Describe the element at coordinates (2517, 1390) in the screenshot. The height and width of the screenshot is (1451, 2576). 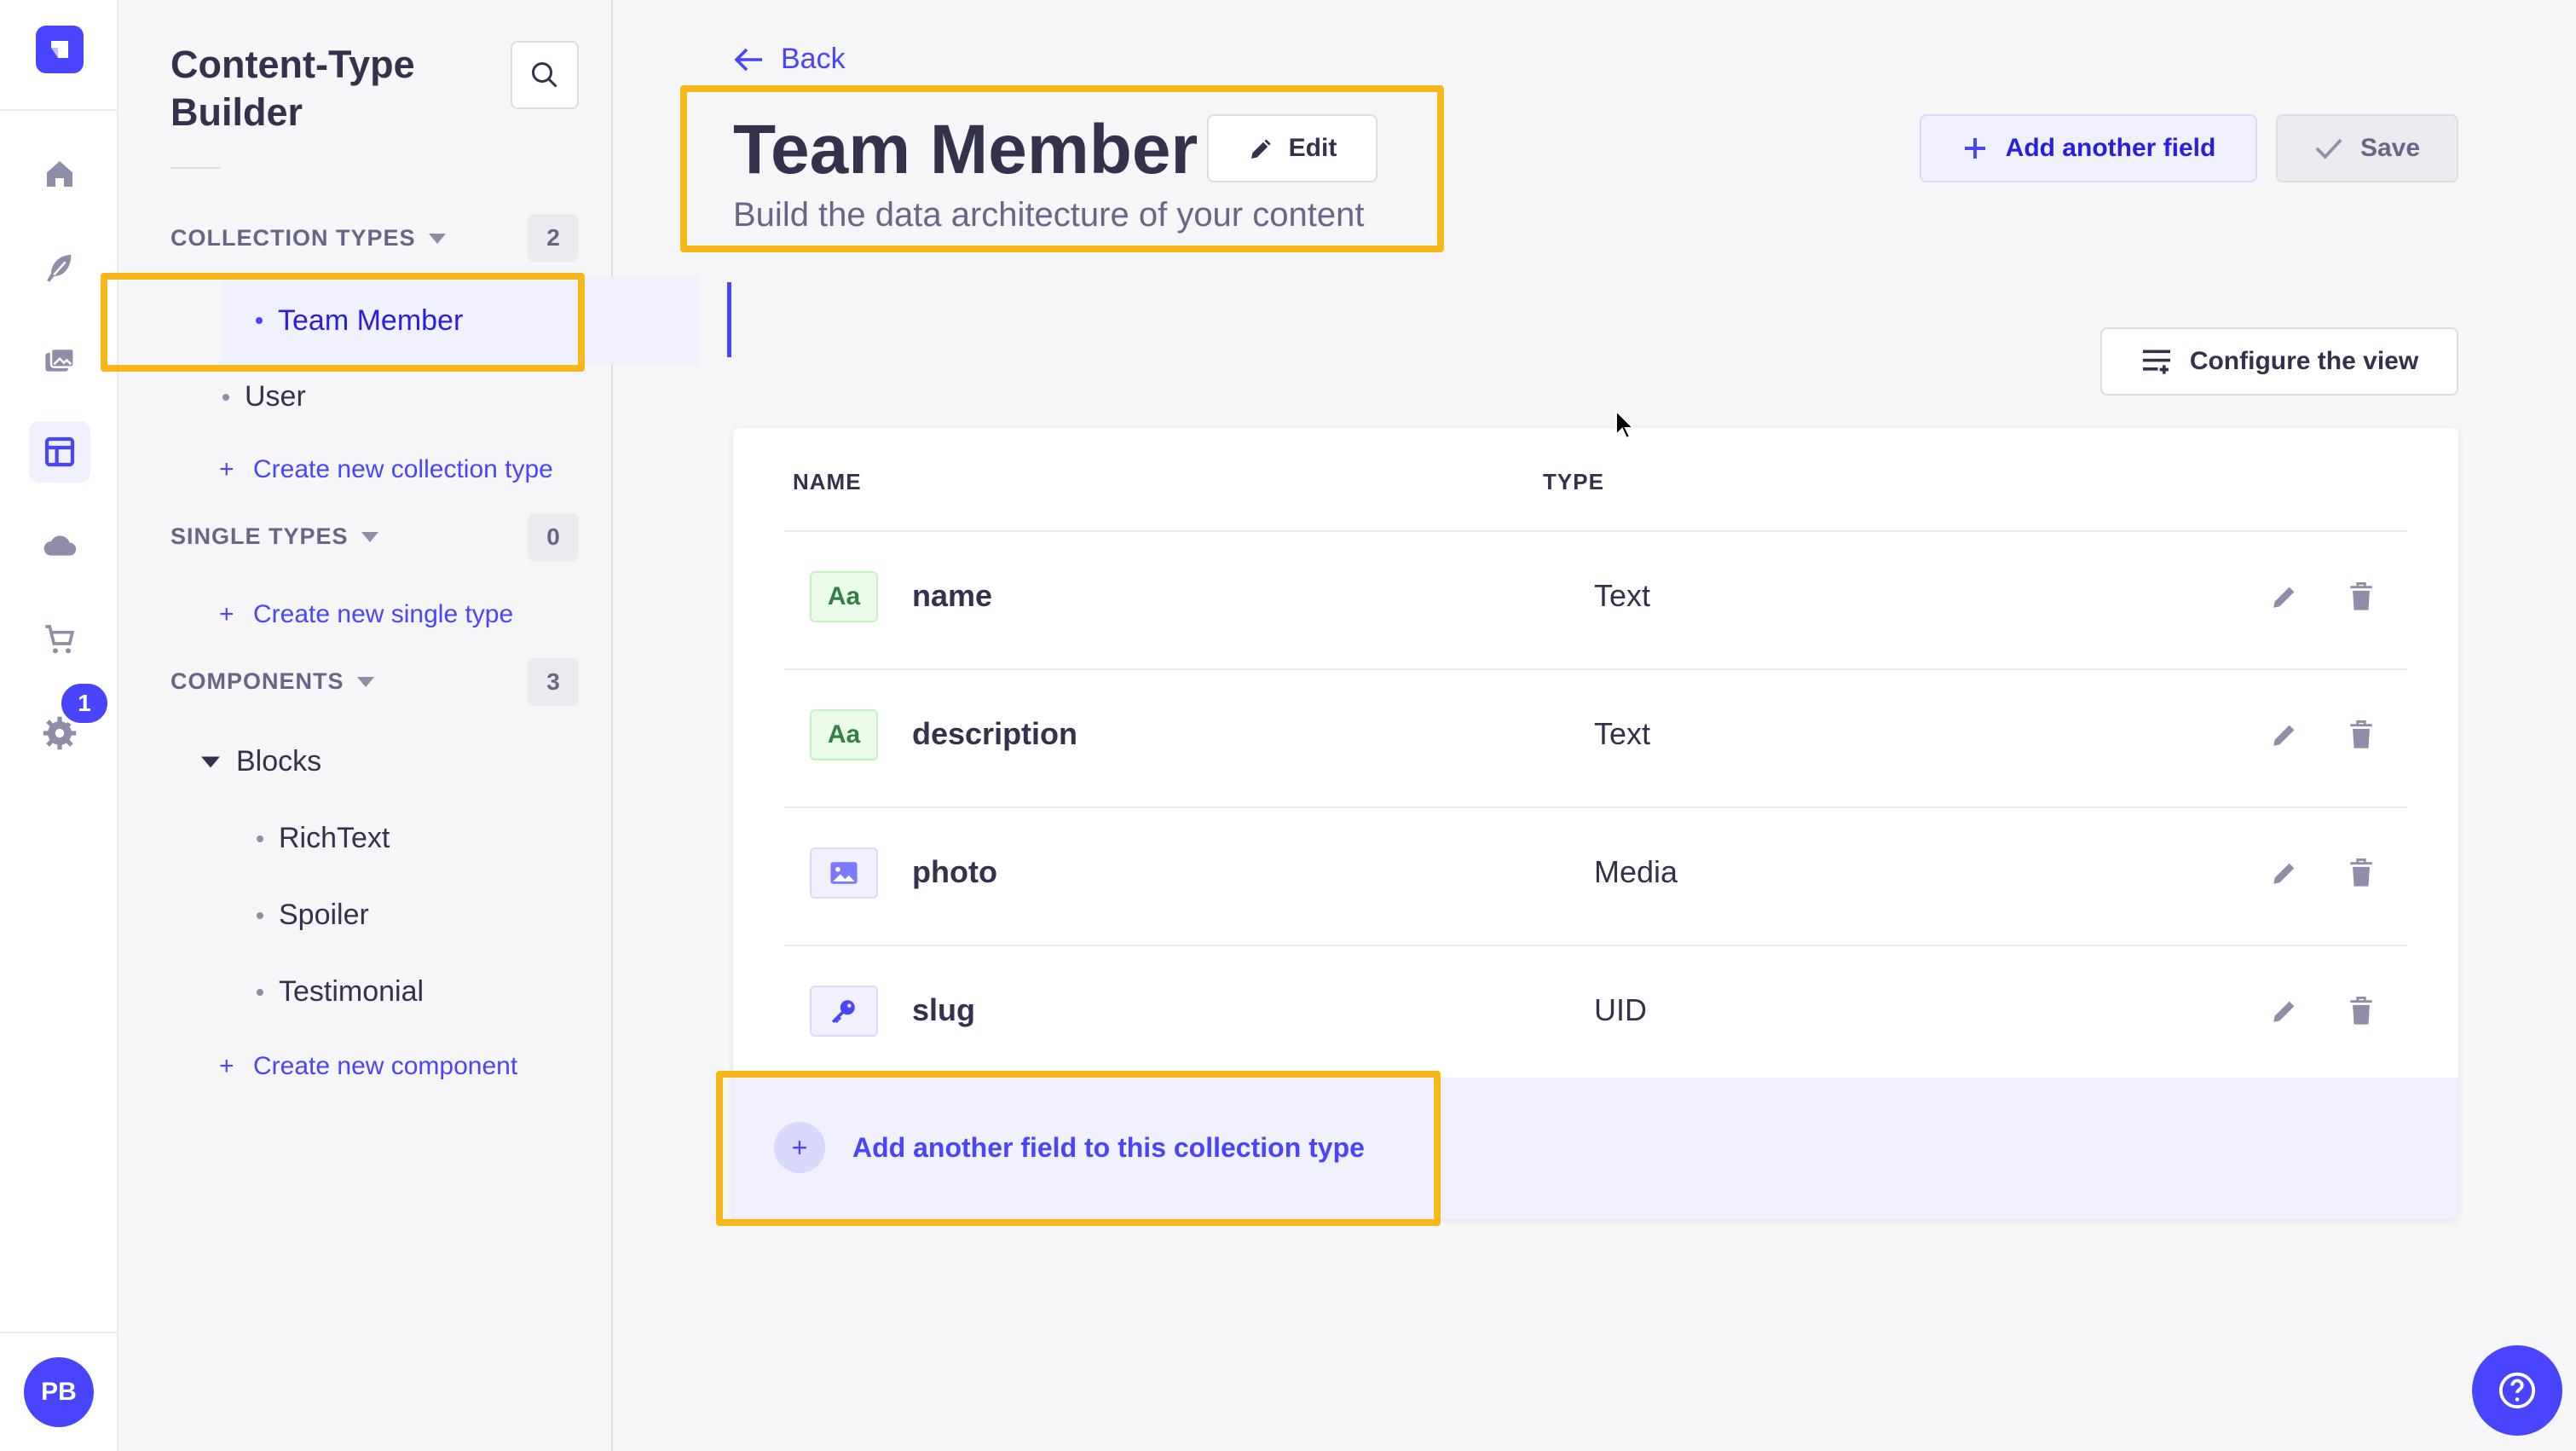
I see `help-button` at that location.